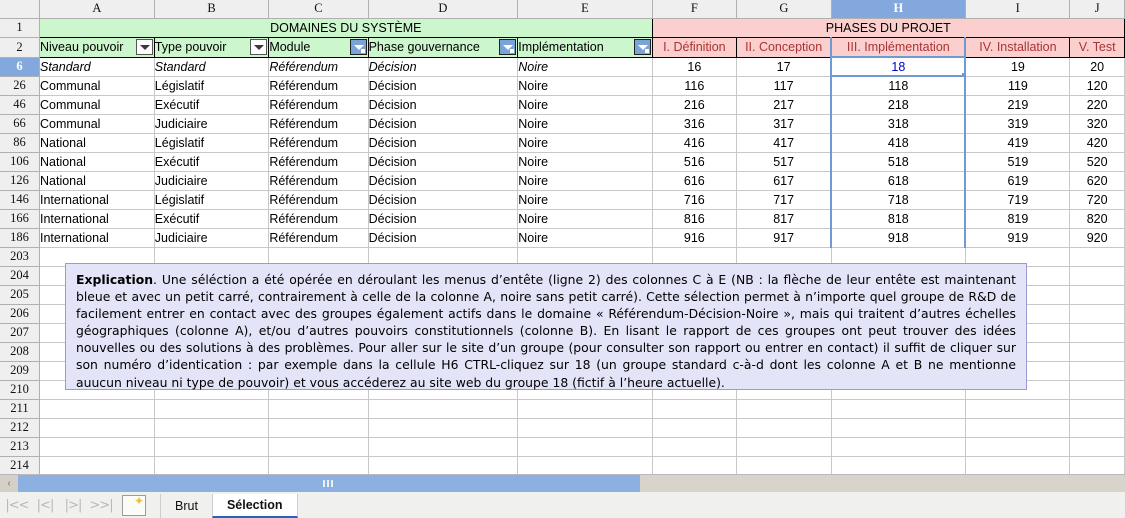 This screenshot has height=518, width=1125. I want to click on cell-E213, so click(585, 447).